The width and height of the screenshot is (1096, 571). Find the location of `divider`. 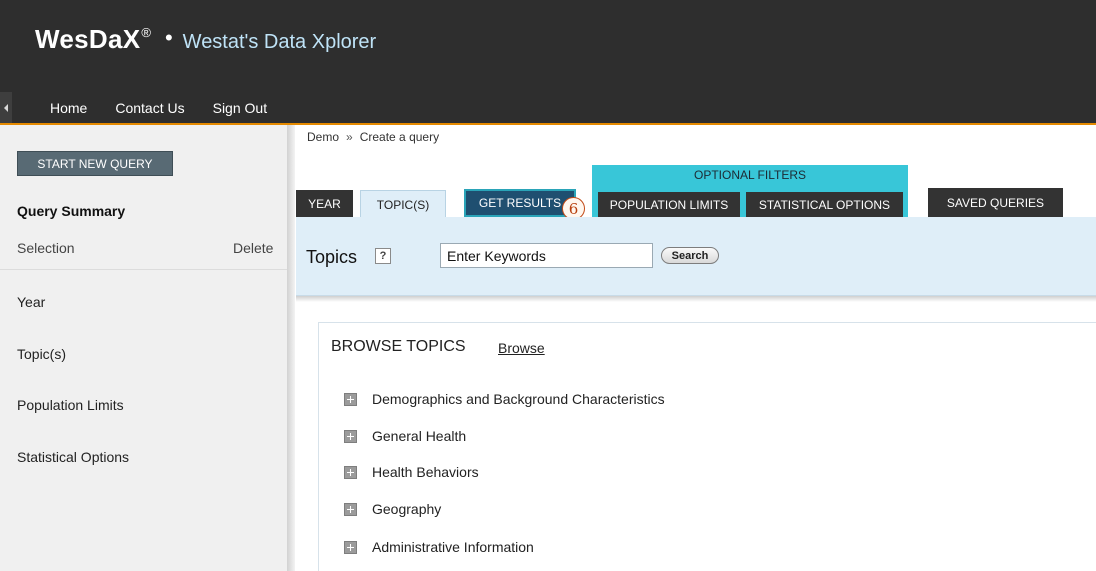

divider is located at coordinates (143, 269).